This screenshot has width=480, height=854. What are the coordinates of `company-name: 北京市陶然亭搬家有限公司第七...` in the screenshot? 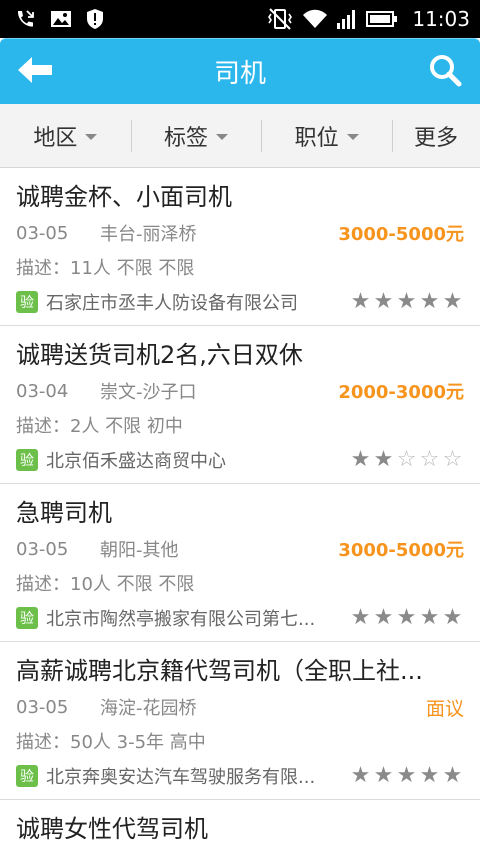 It's located at (181, 619).